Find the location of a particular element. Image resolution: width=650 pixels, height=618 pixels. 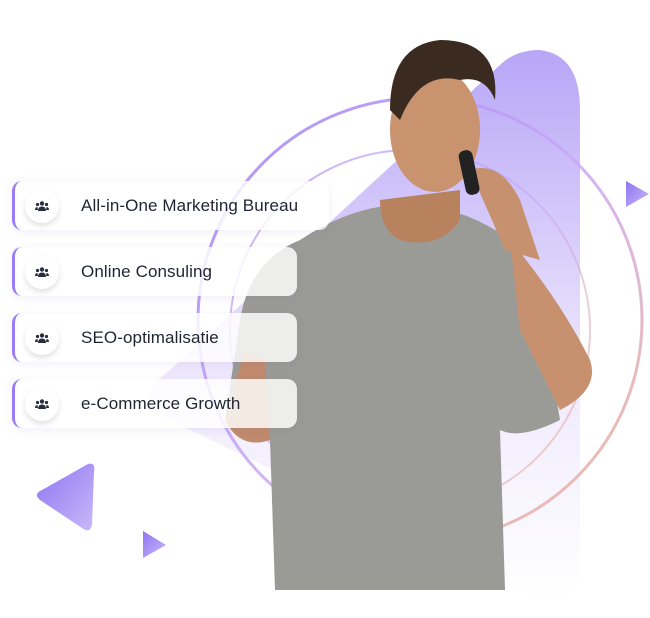

service-label: e-Commerce Growth is located at coordinates (161, 403).